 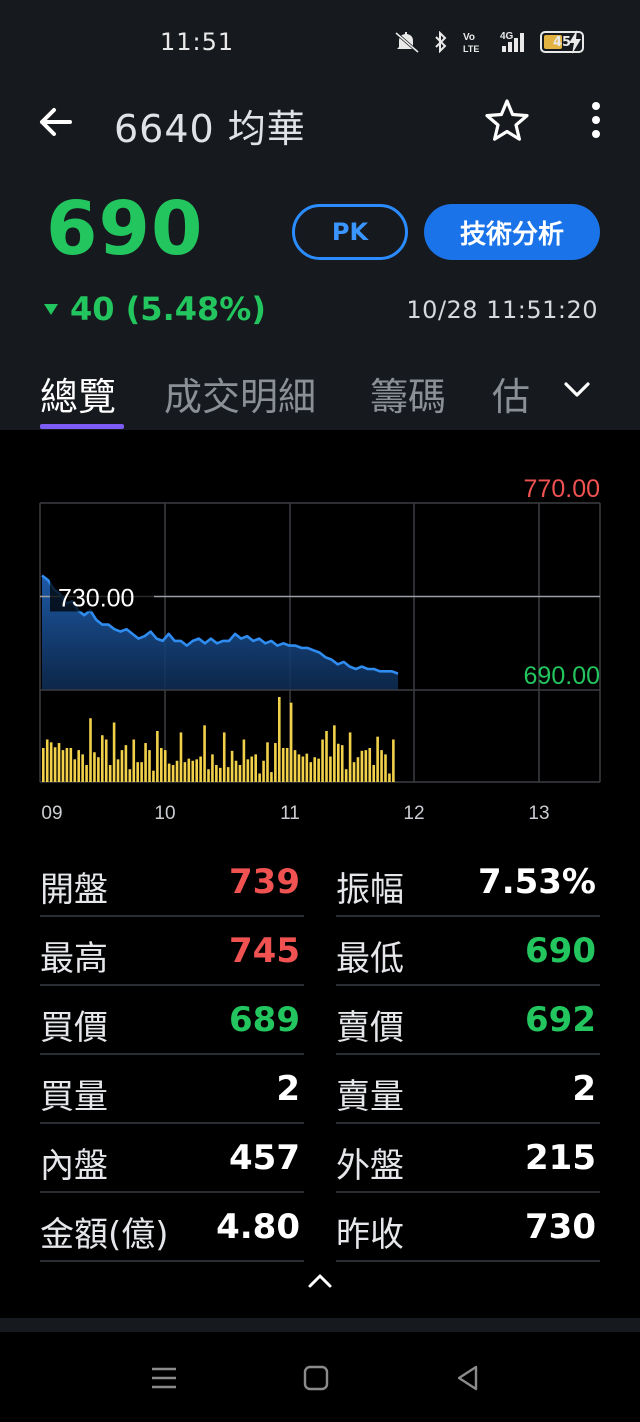 What do you see at coordinates (413, 813) in the screenshot?
I see `x-tick-label: 12` at bounding box center [413, 813].